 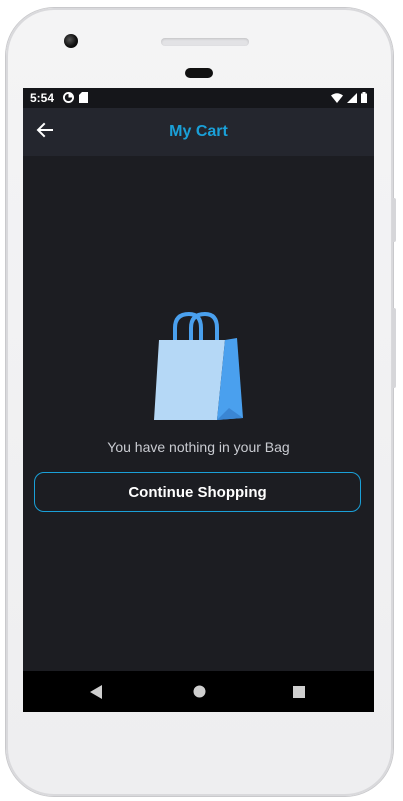 I want to click on status-time: 5:54, so click(x=42, y=98).